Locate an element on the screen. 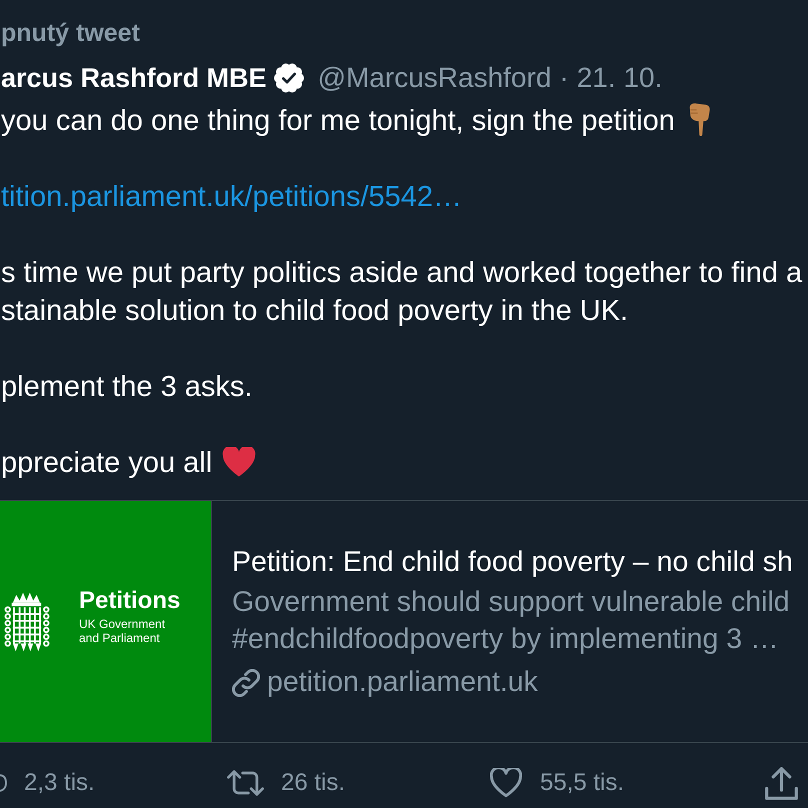 The width and height of the screenshot is (808, 808). user-handle: @MarcusRashford is located at coordinates (435, 78).